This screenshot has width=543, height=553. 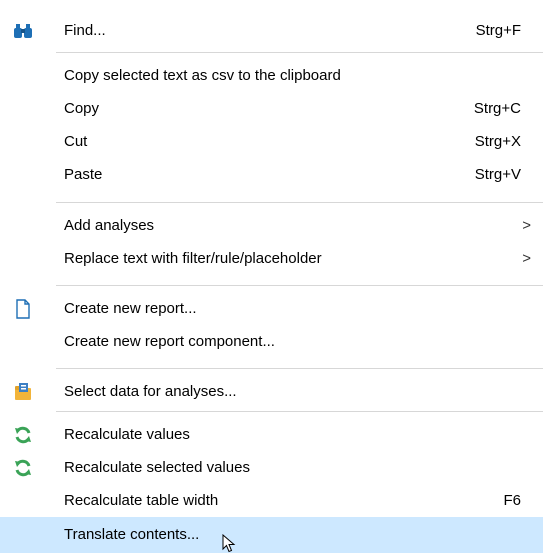 I want to click on menu-item-label: Recalculate table width, so click(x=141, y=500).